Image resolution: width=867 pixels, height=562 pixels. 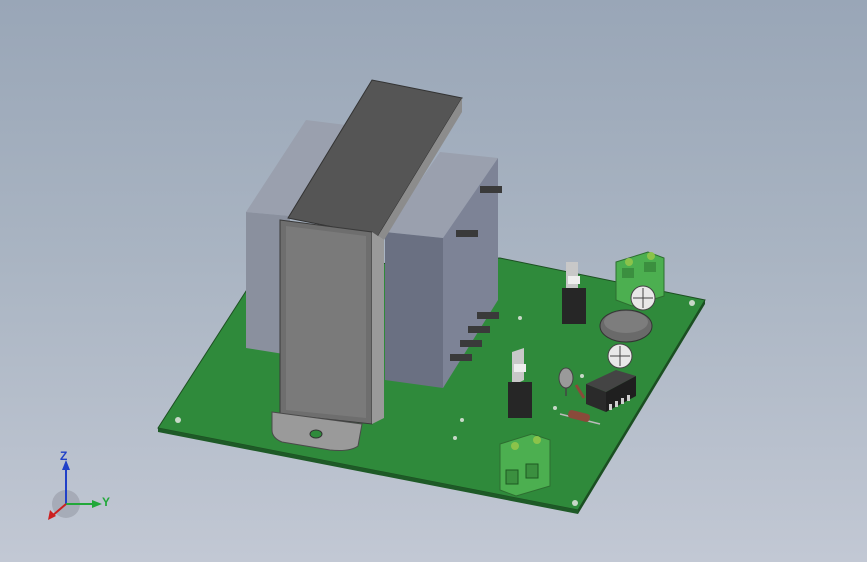 What do you see at coordinates (525, 465) in the screenshot?
I see `terminal-block-bottom` at bounding box center [525, 465].